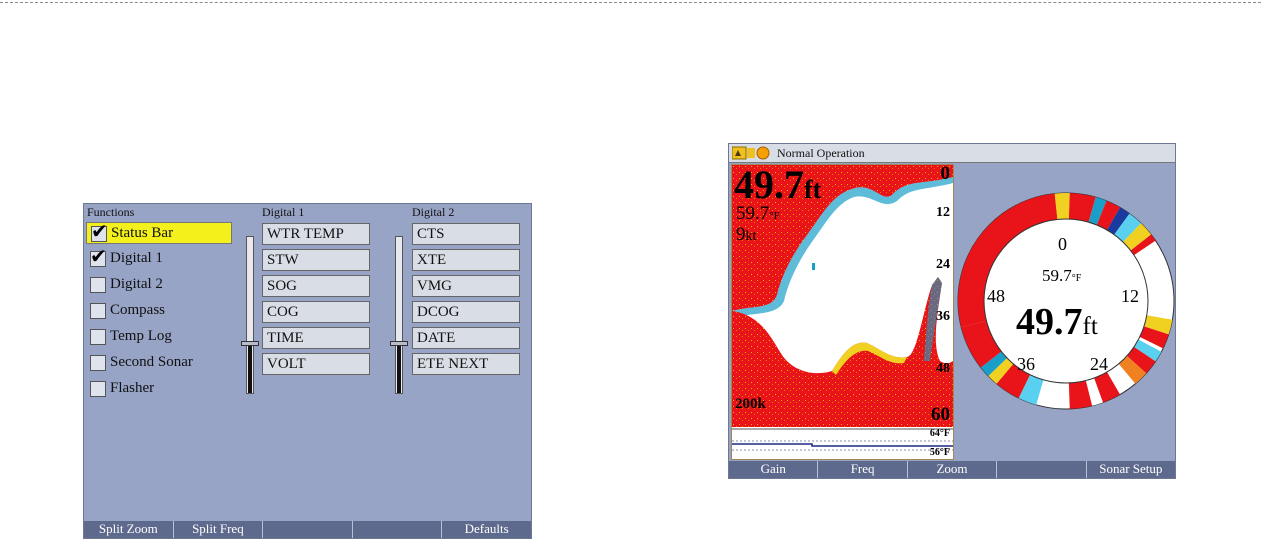 The width and height of the screenshot is (1261, 540). I want to click on depth-unit: ft, so click(813, 189).